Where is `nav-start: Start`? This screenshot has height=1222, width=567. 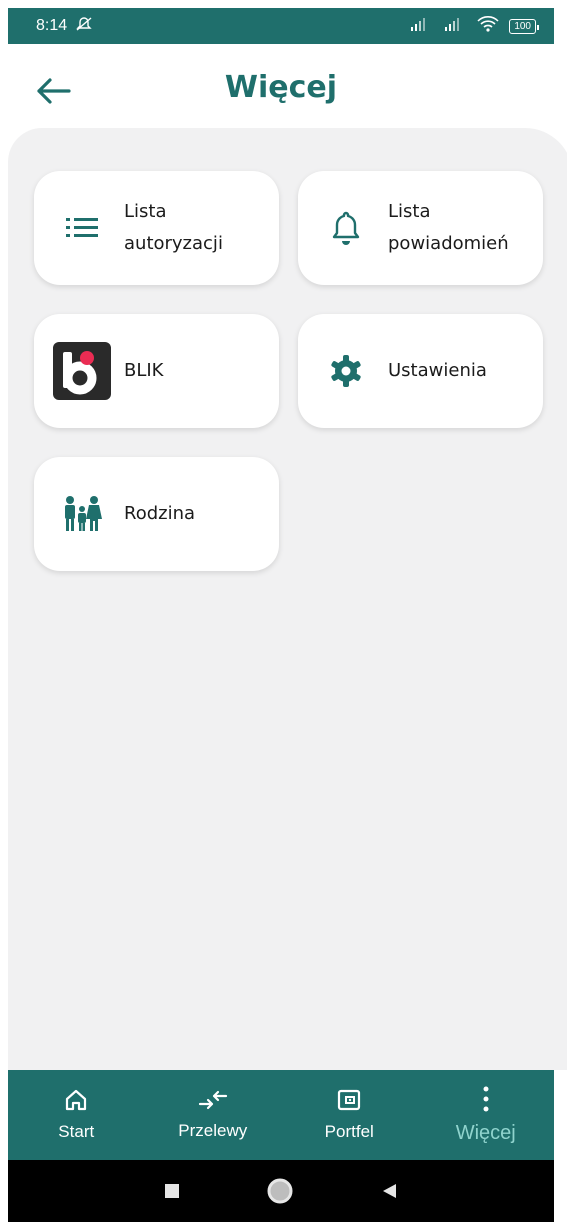
nav-start: Start is located at coordinates (76, 1115).